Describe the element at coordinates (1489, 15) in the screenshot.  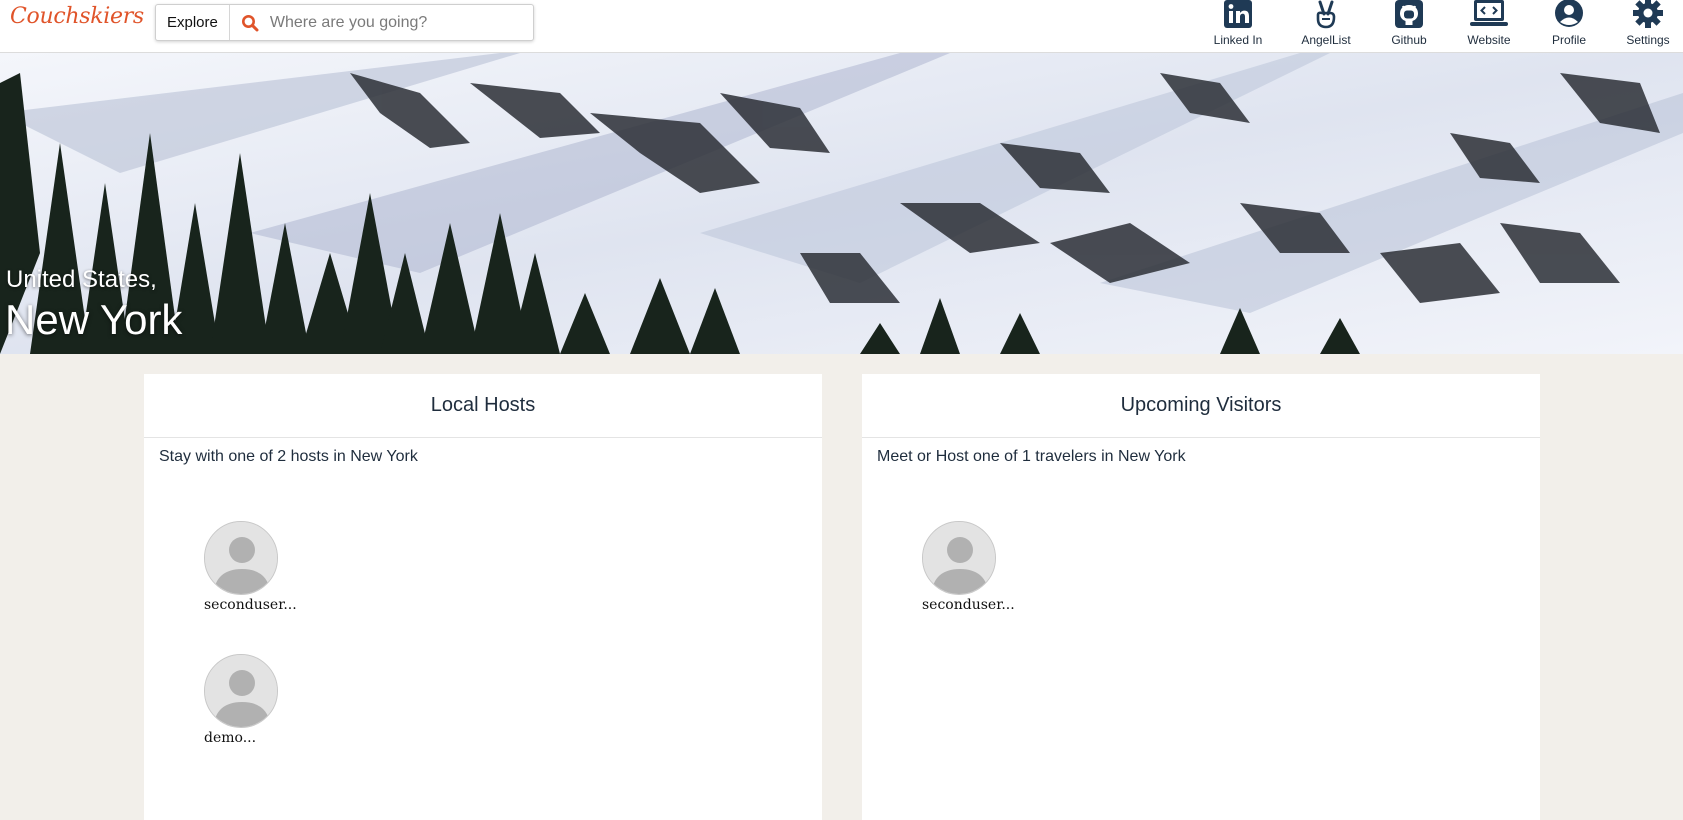
I see `laptop-code-icon` at that location.